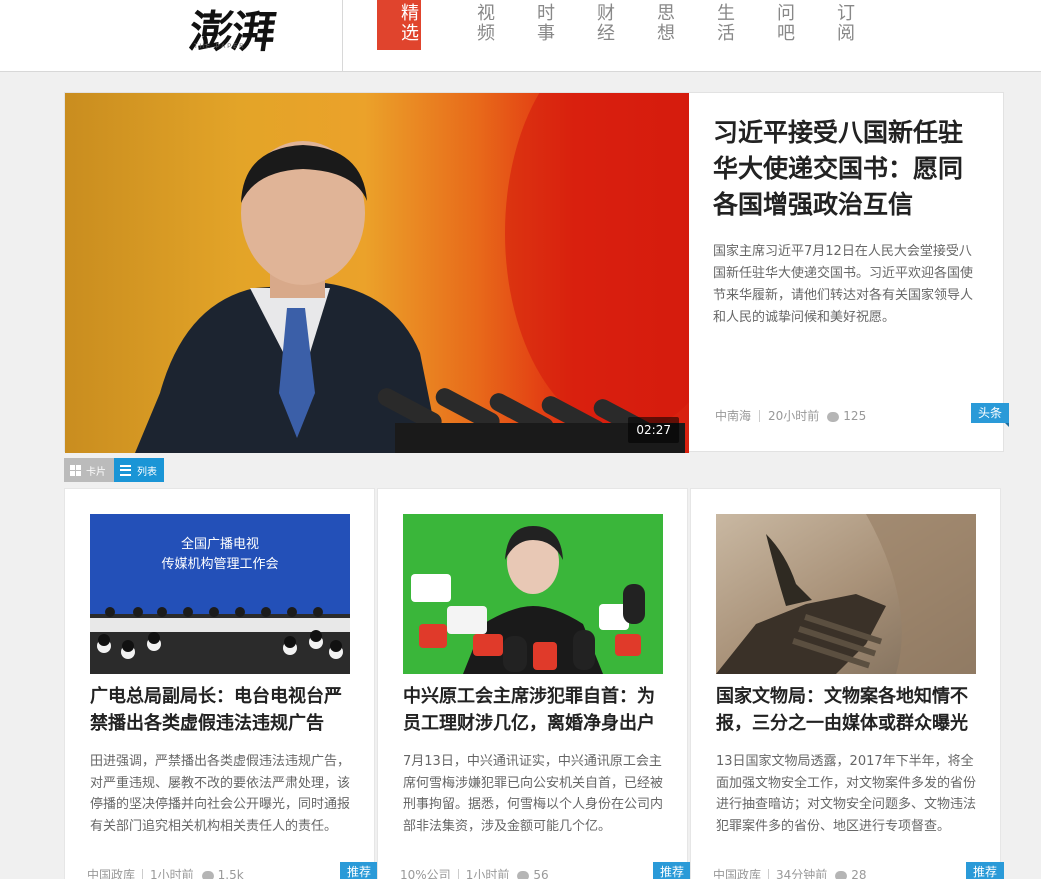 This screenshot has width=1041, height=879. I want to click on nav-featured: 精选, so click(399, 25).